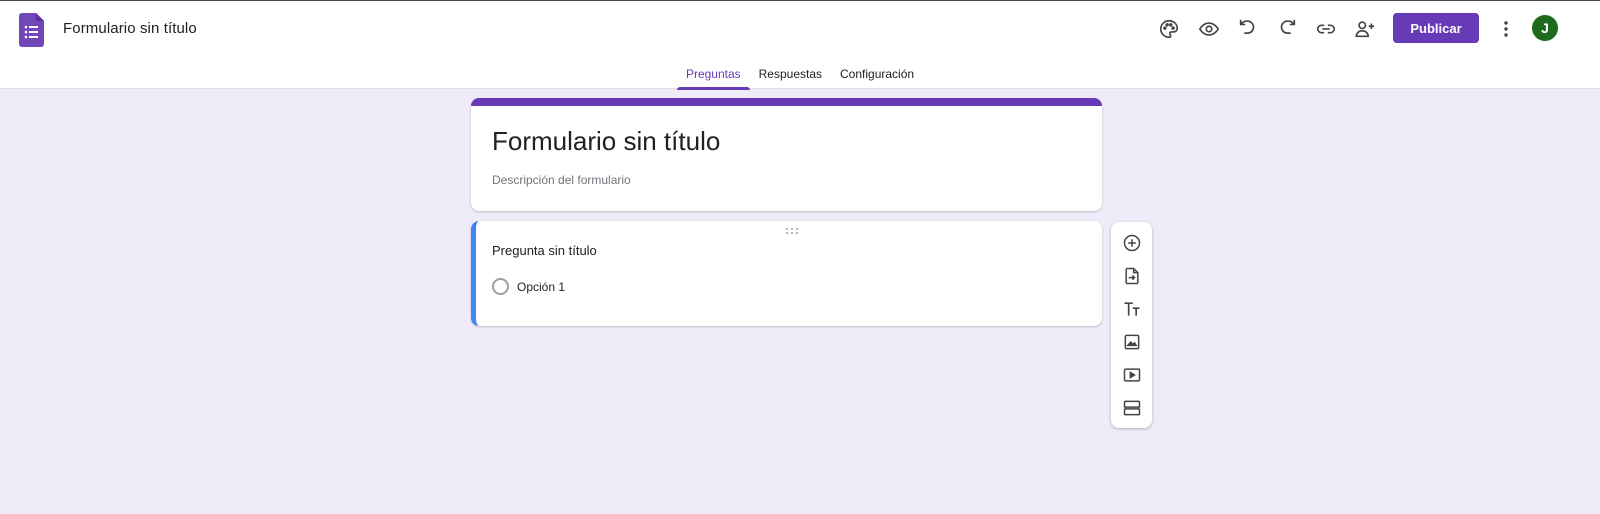 This screenshot has width=1600, height=514. I want to click on form-title: Formulario sin título, so click(606, 141).